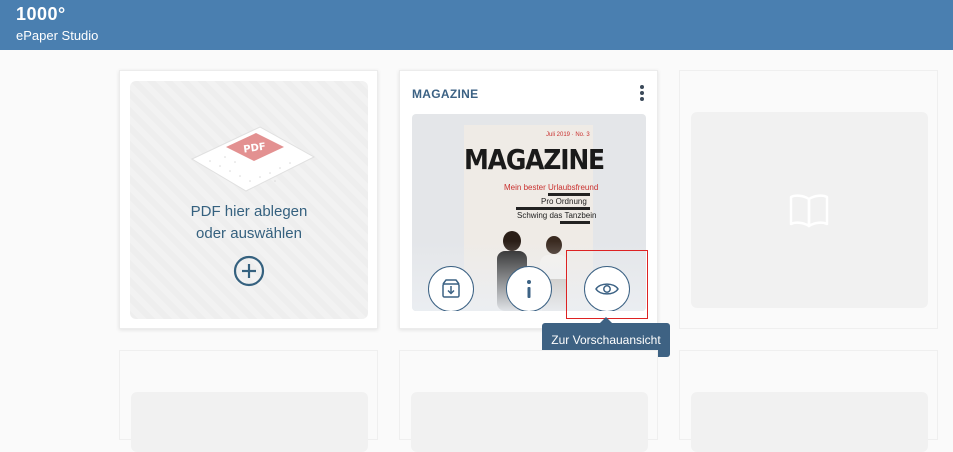  Describe the element at coordinates (564, 201) in the screenshot. I see `cover-headline-2: Pro Ordnung` at that location.